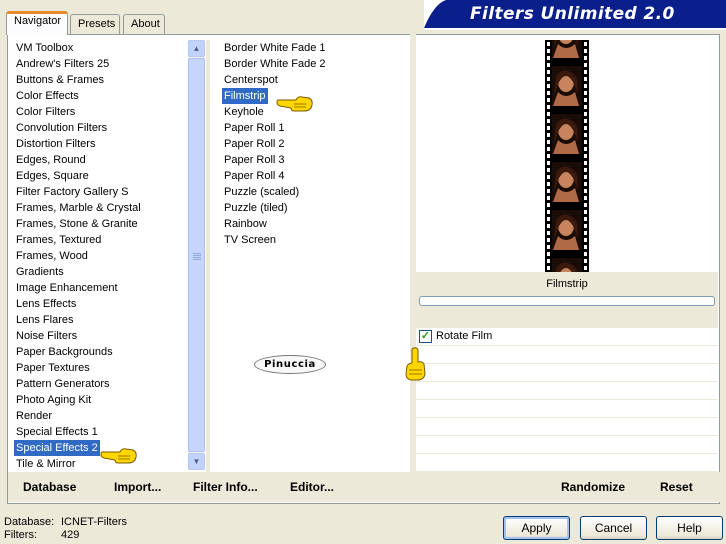 Image resolution: width=726 pixels, height=544 pixels. I want to click on filter-list-item: Rainbow, so click(245, 224).